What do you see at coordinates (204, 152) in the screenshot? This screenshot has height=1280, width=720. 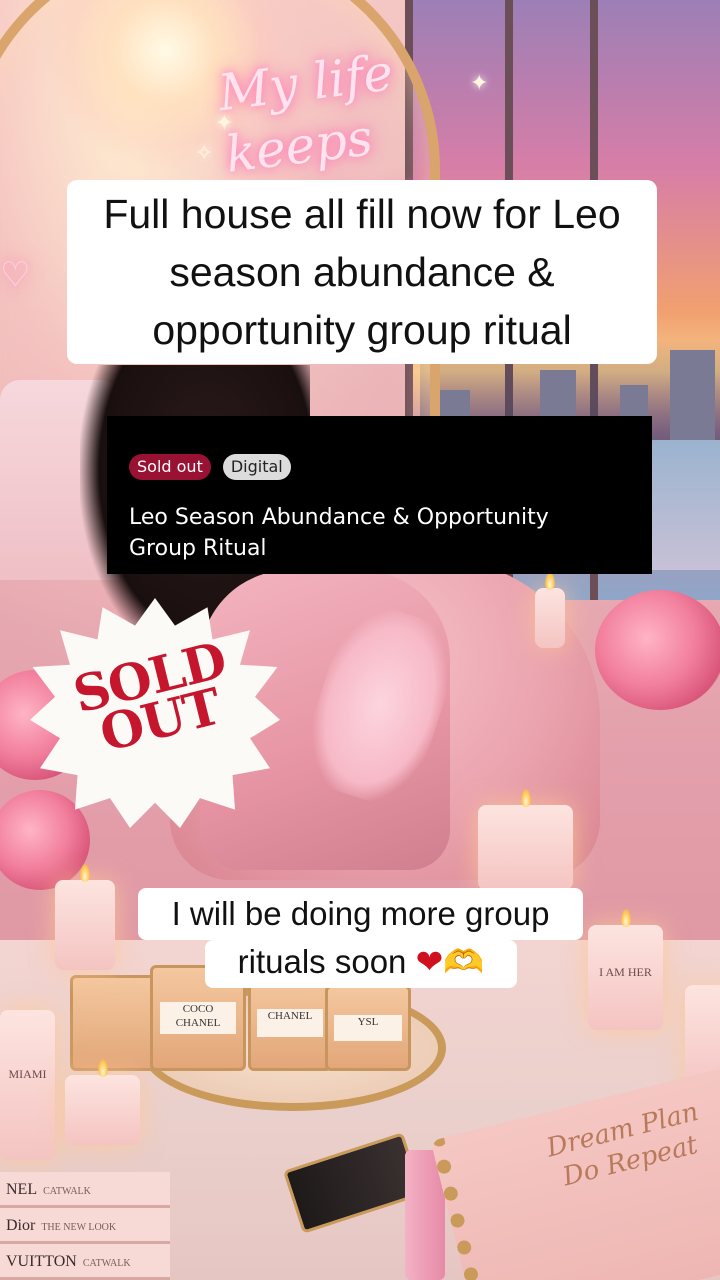 I see `sparkle-icon: ✧` at bounding box center [204, 152].